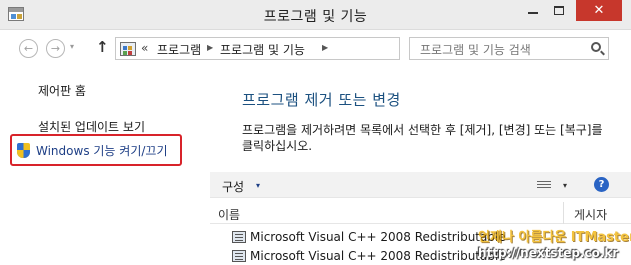  Describe the element at coordinates (601, 184) in the screenshot. I see `help-icon: ?` at that location.